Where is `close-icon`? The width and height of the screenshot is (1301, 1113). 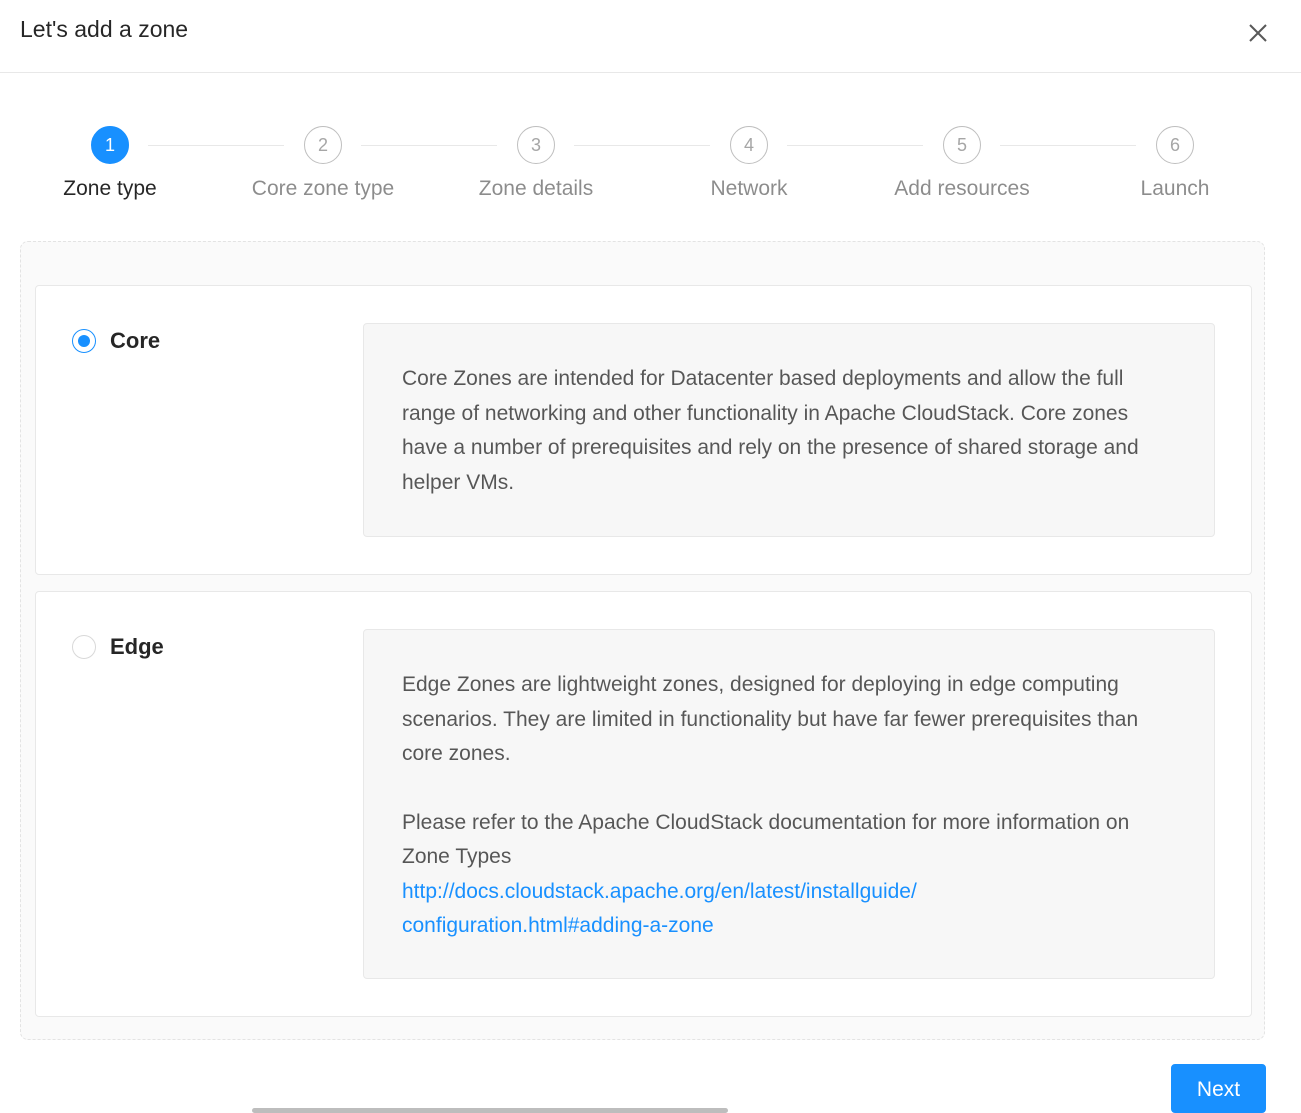 close-icon is located at coordinates (1258, 33).